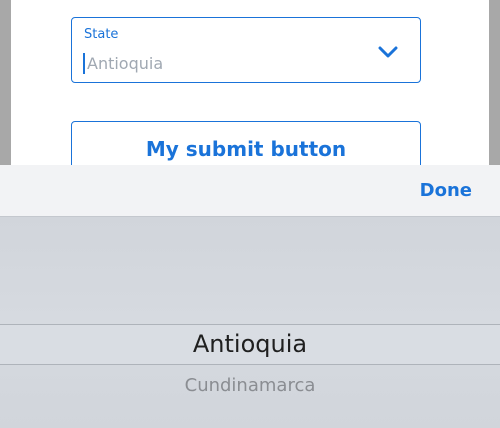 The width and height of the screenshot is (500, 428). I want to click on chevron-down-icon, so click(388, 51).